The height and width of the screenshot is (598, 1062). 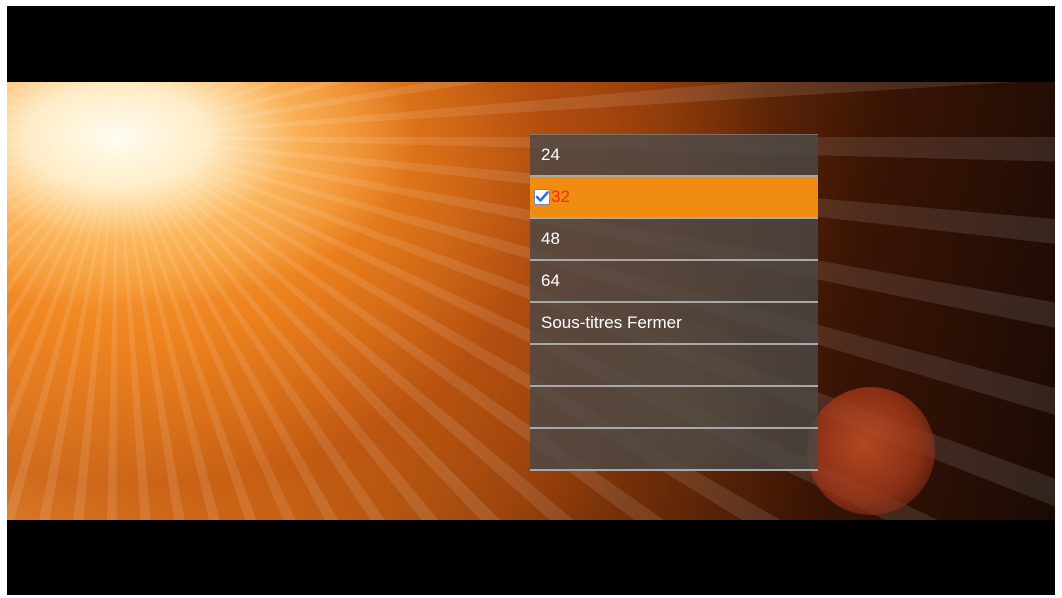 I want to click on lens-flare-orb, so click(x=871, y=451).